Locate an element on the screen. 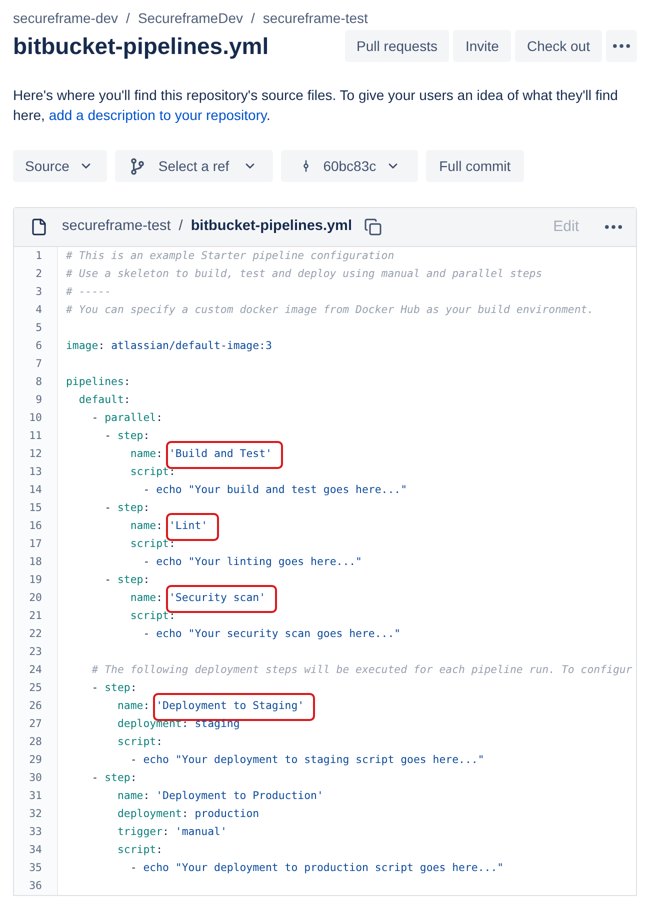 The width and height of the screenshot is (670, 897). code-line: image: atlassian/default-image:3 is located at coordinates (169, 346).